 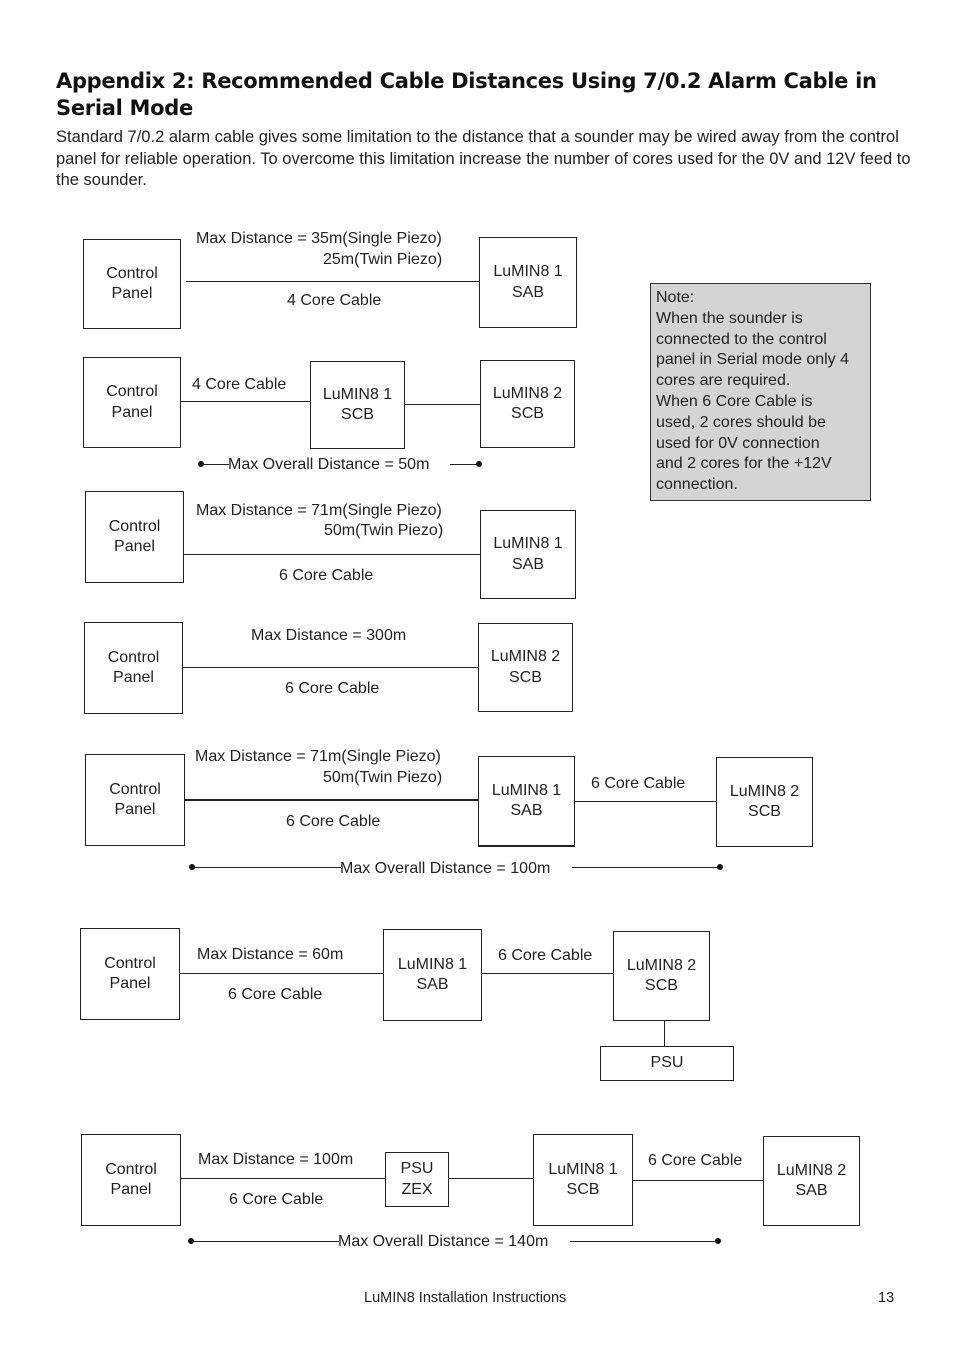 What do you see at coordinates (753, 360) in the screenshot?
I see `note-line: panel in Serial mode only 4` at bounding box center [753, 360].